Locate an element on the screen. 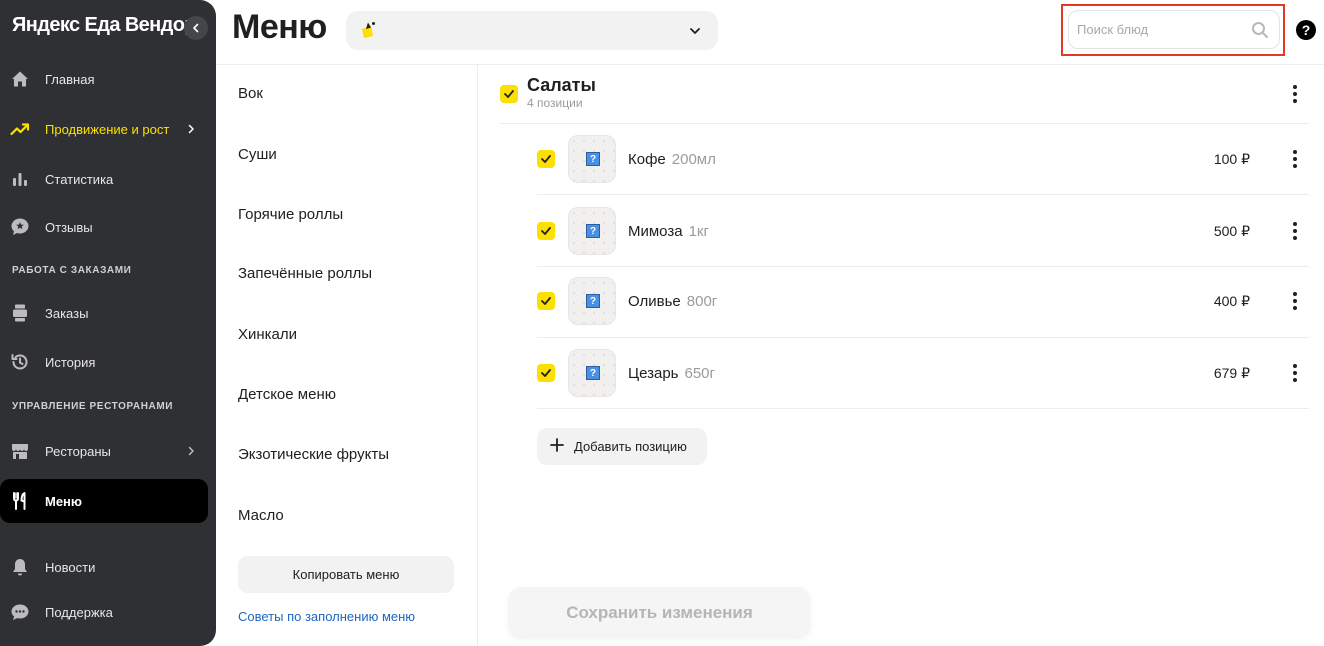 Image resolution: width=1324 pixels, height=646 pixels. bell-icon is located at coordinates (20, 567).